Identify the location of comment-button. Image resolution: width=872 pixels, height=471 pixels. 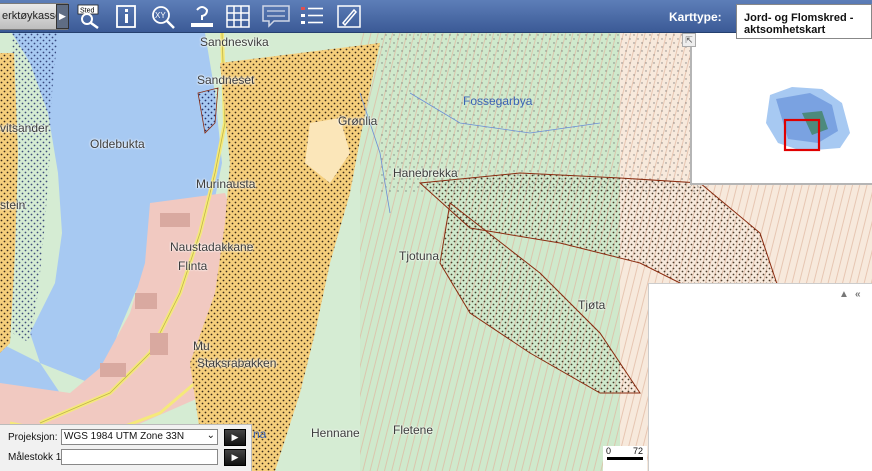
(276, 16).